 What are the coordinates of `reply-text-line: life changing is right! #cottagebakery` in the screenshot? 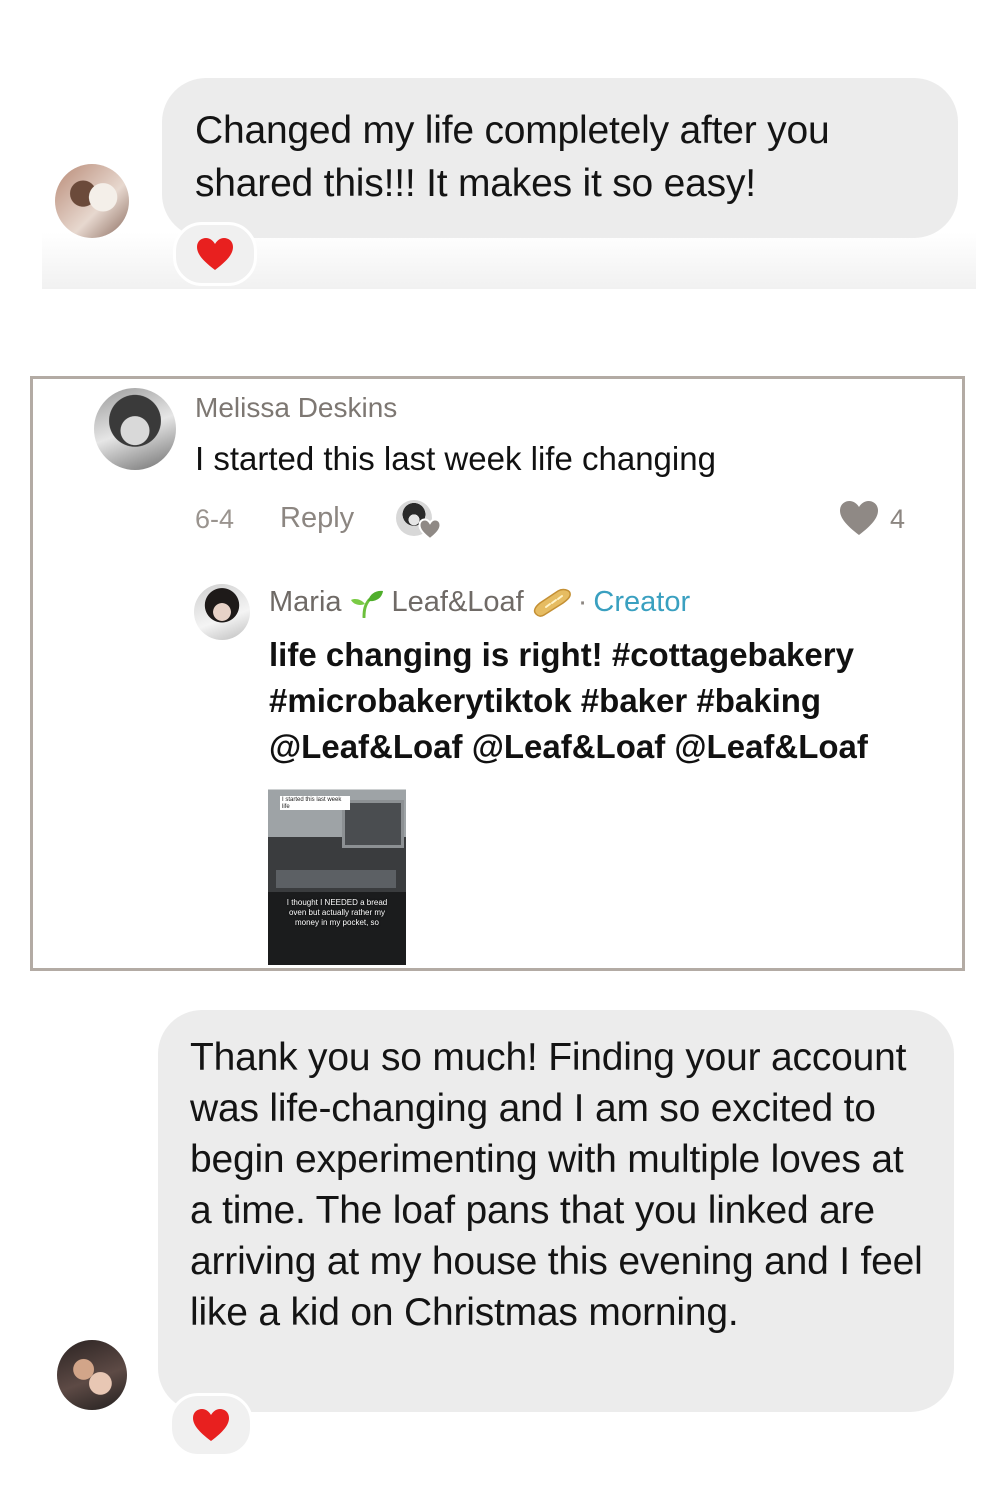 It's located at (561, 654).